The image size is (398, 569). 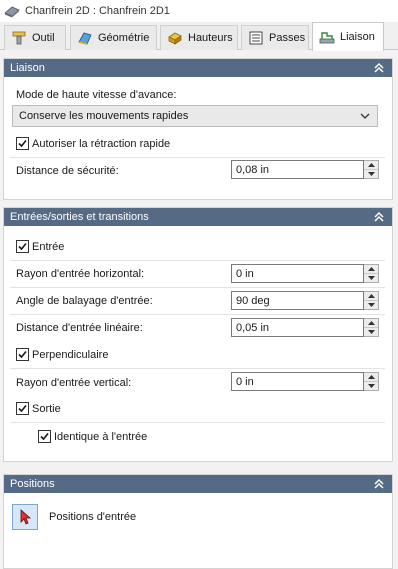 What do you see at coordinates (297, 300) in the screenshot?
I see `sweep-input: 90 deg` at bounding box center [297, 300].